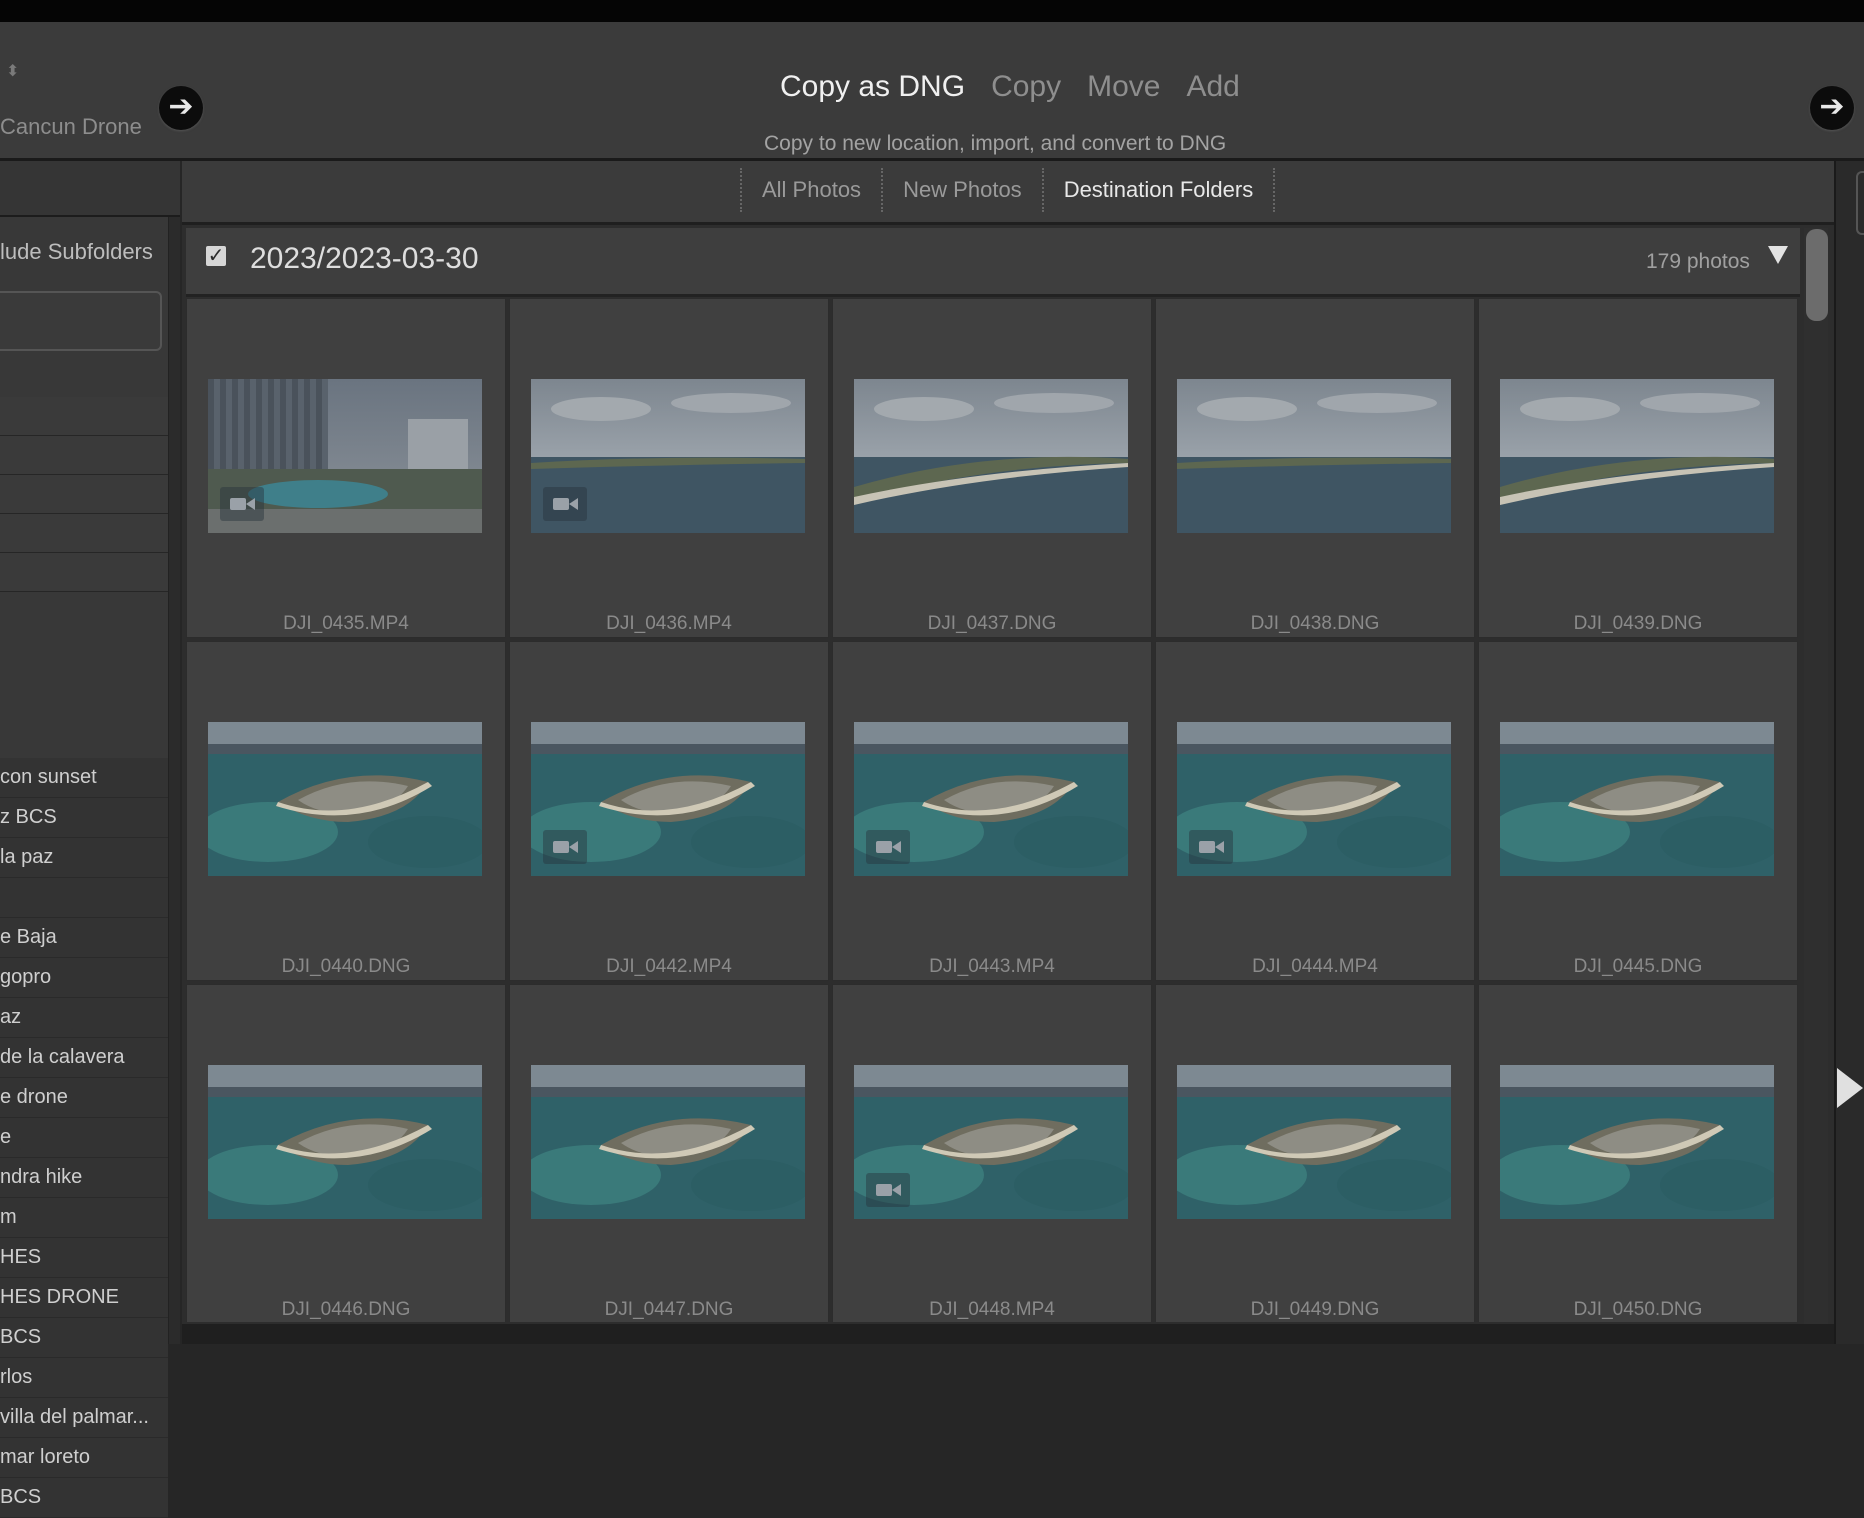 The height and width of the screenshot is (1518, 1864). What do you see at coordinates (1315, 623) in the screenshot?
I see `photo-filename: DJI_0438.DNG` at bounding box center [1315, 623].